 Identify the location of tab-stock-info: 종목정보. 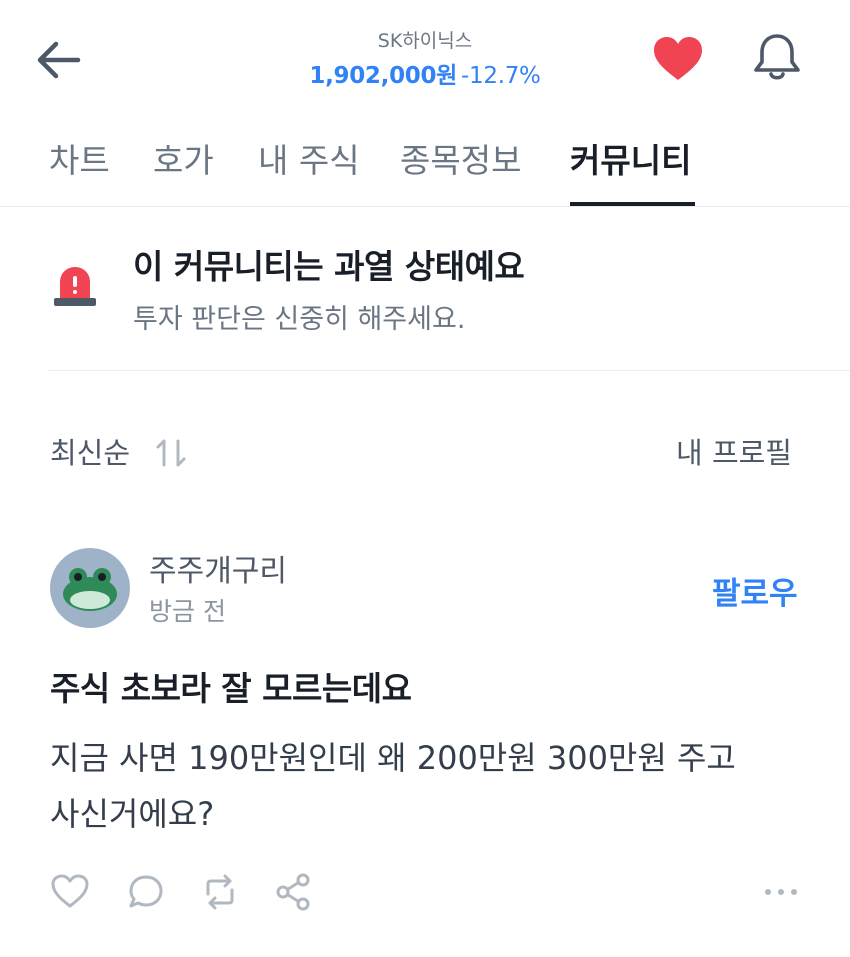
(460, 158).